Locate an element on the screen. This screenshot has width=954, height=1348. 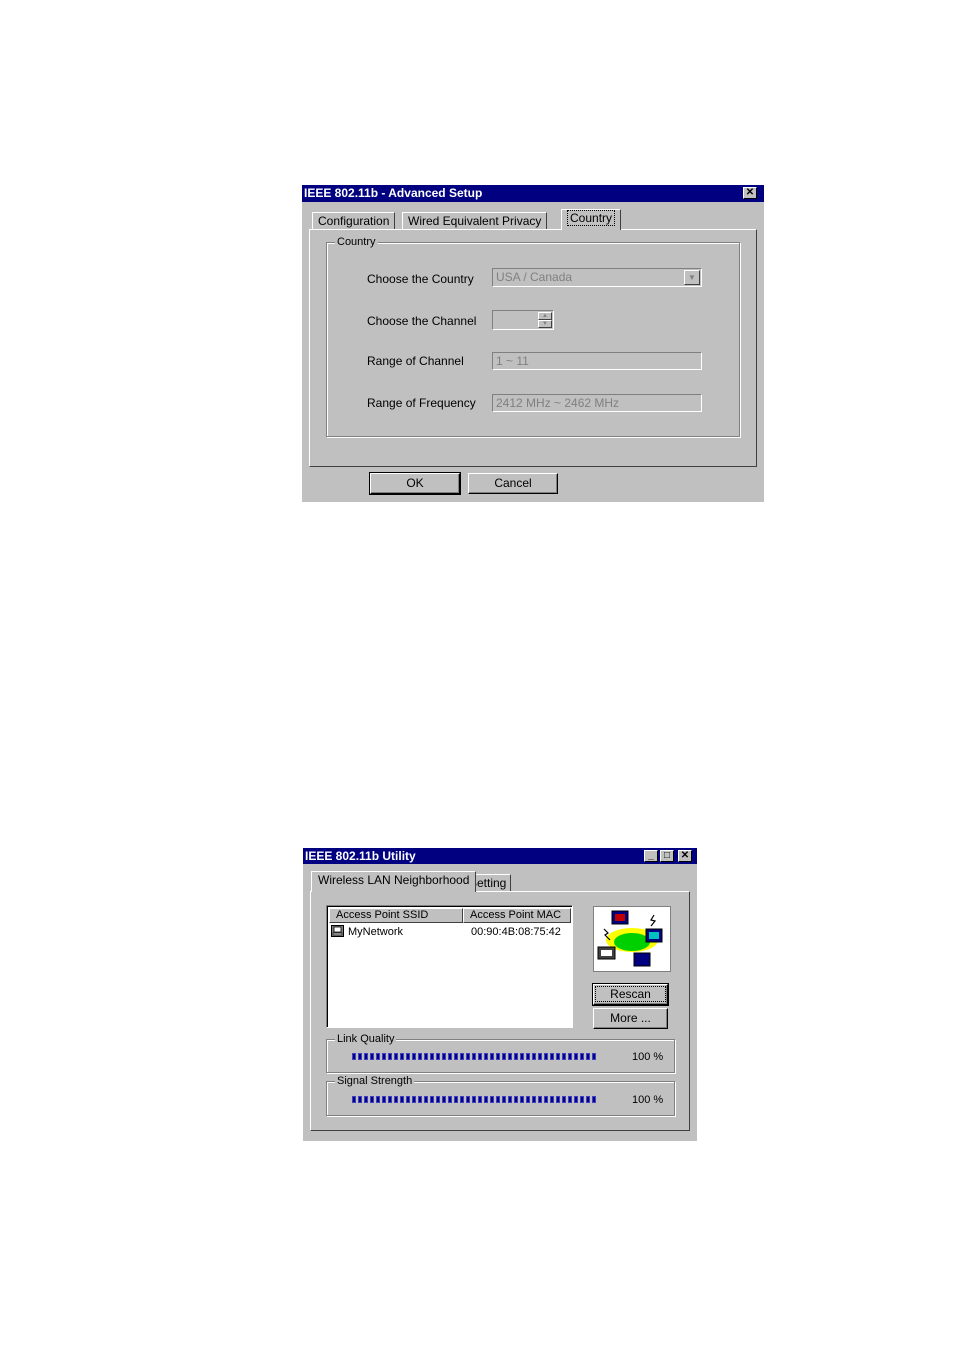
tab-wired-equivalent-privacy: Wired Equivalent Privacy is located at coordinates (475, 221).